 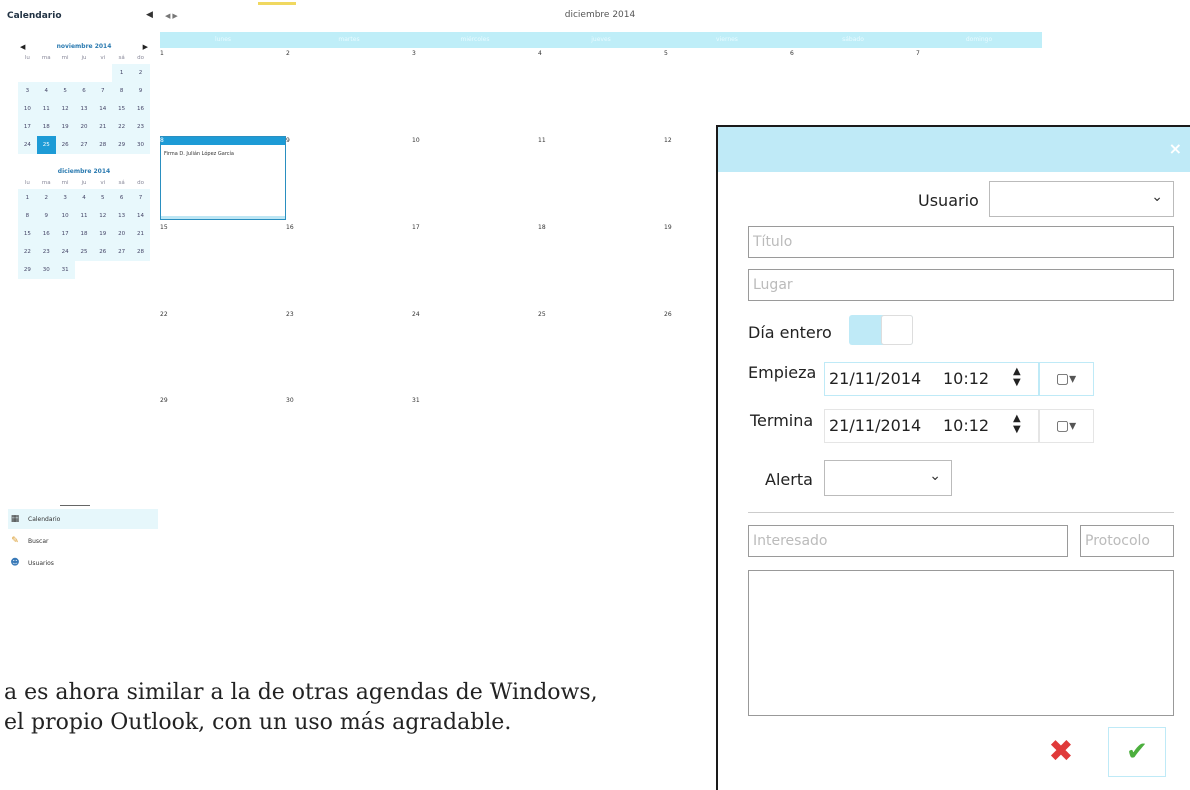 I want to click on time-spinner-icon: ▲ ▼, so click(x=1017, y=377).